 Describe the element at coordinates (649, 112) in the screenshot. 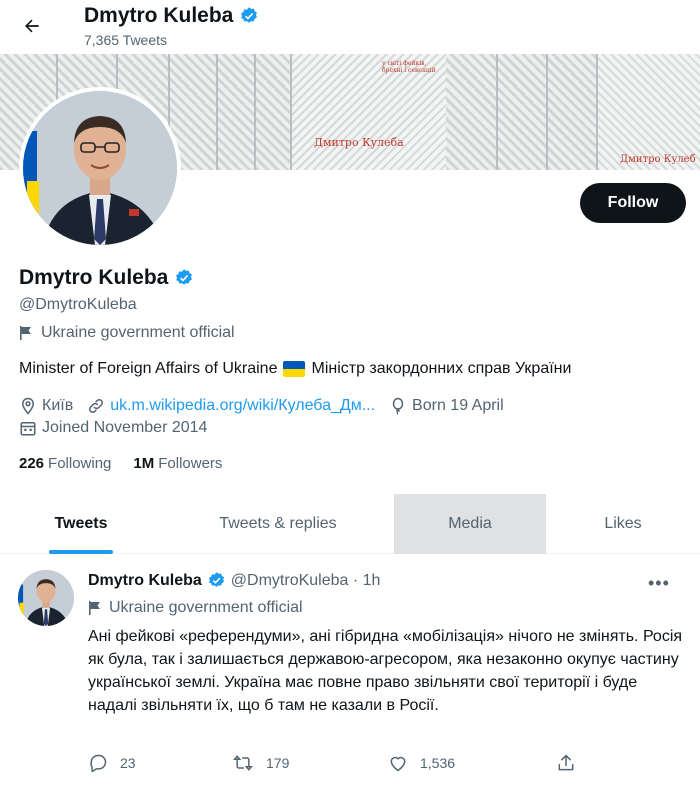

I see `banner-book-cover: Дмитро Кулеб` at that location.